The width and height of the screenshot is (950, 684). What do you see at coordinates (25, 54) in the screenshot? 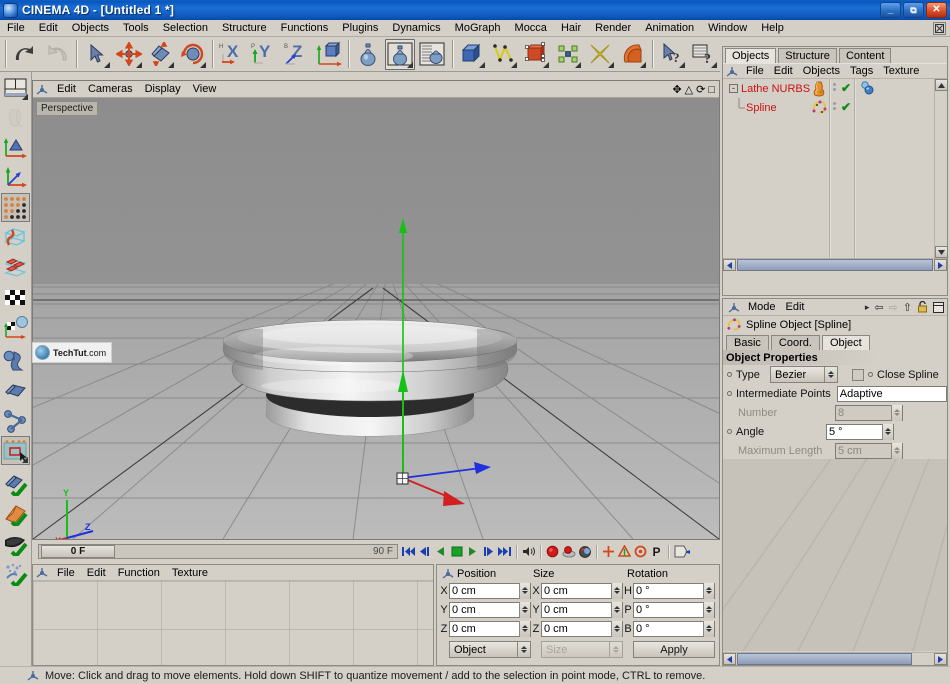
I see `undo-button` at bounding box center [25, 54].